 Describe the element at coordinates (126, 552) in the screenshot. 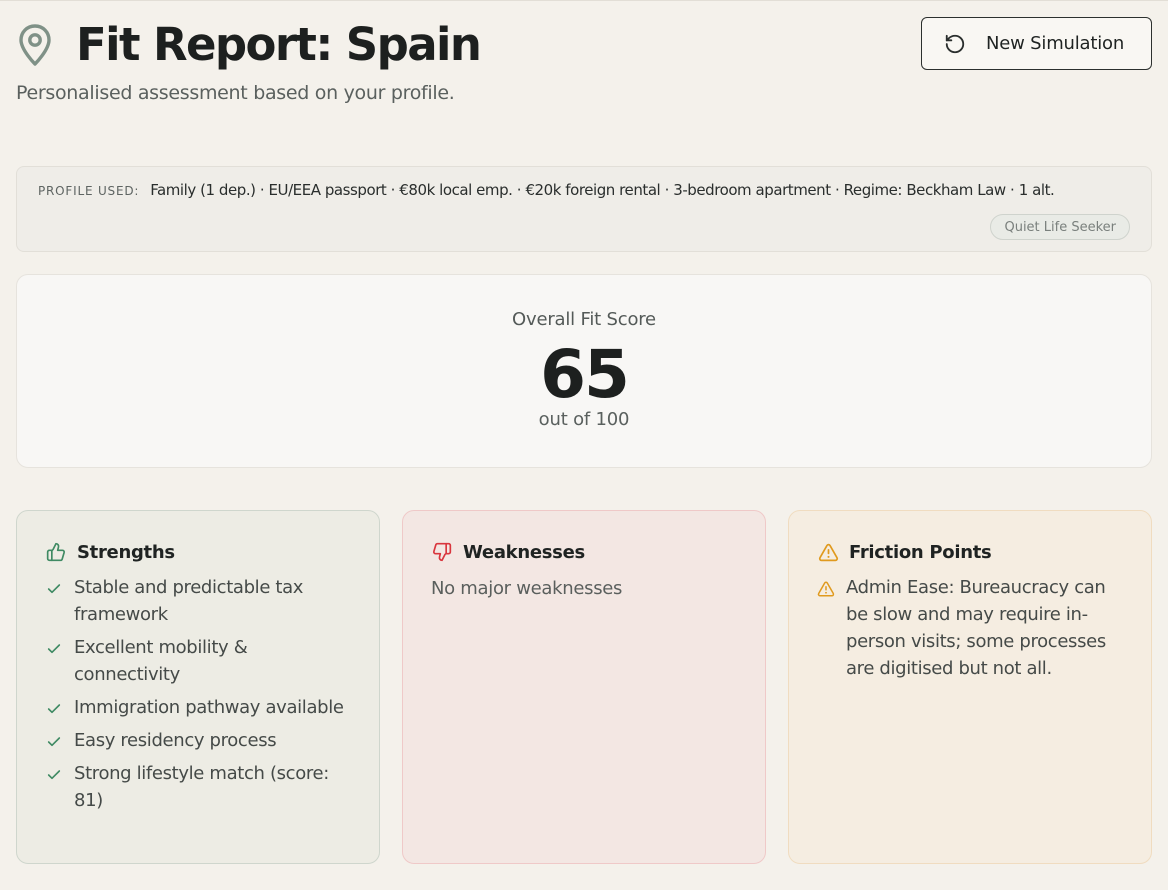

I see `strengths-title: Strengths` at that location.